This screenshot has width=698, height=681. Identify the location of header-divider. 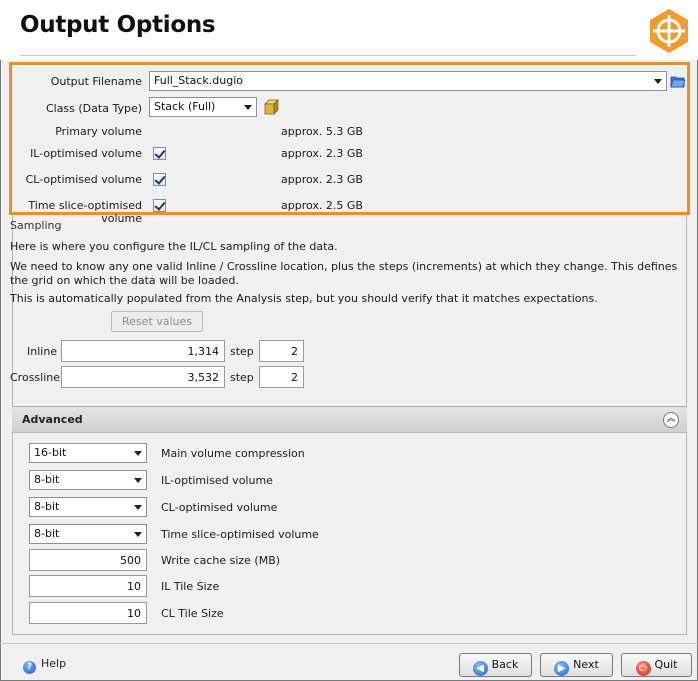
(328, 55).